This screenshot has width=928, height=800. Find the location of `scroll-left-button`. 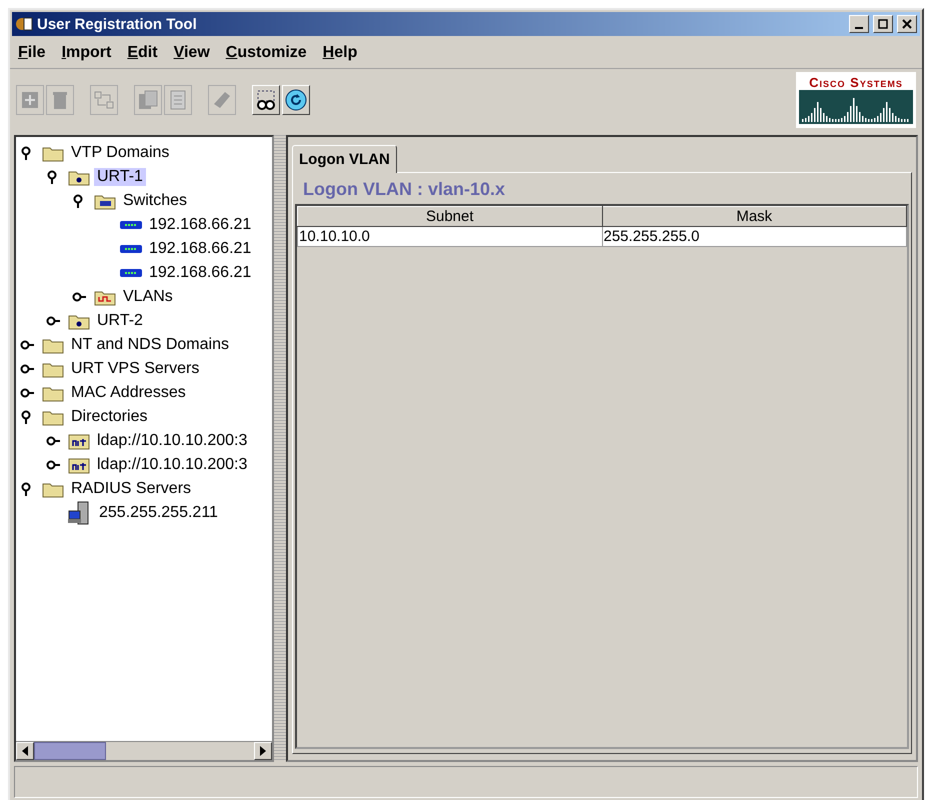

scroll-left-button is located at coordinates (25, 751).